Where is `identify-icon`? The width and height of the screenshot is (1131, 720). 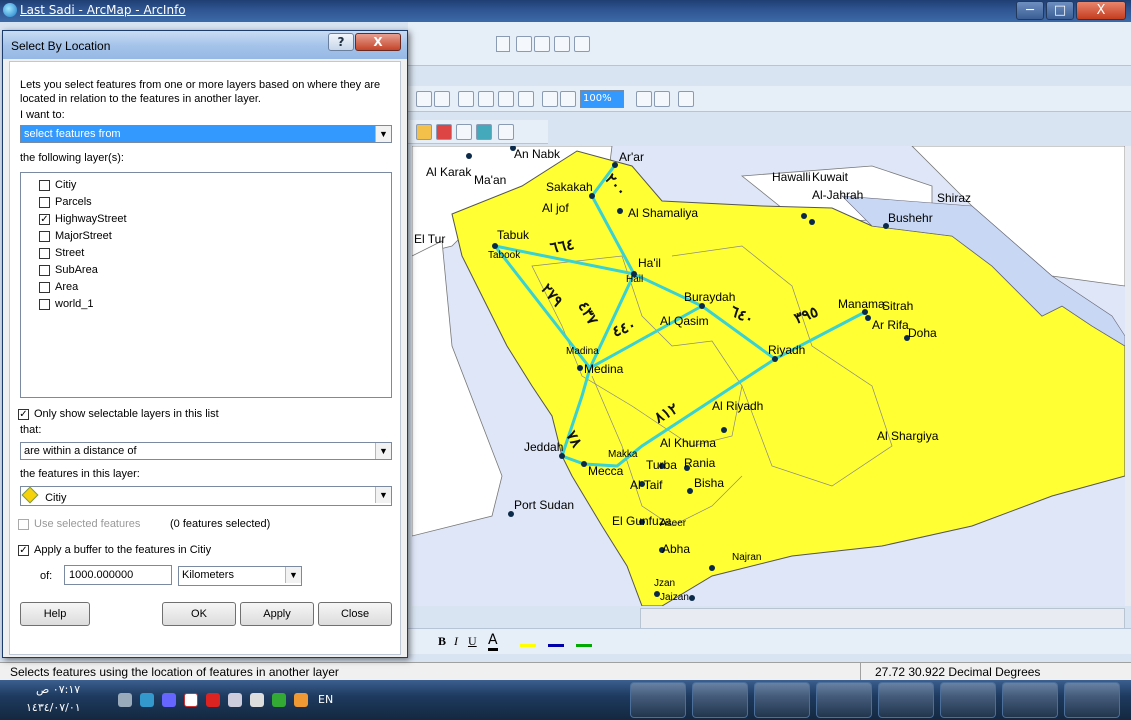
identify-icon is located at coordinates (424, 132).